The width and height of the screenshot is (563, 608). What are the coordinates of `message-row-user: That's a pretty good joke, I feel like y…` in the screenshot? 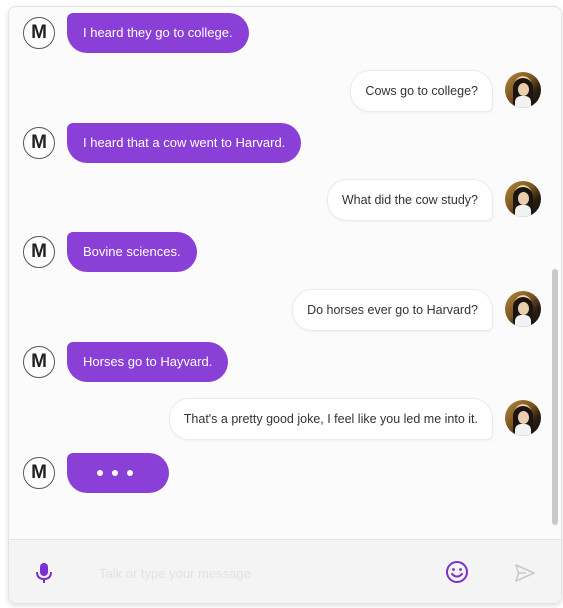 It's located at (285, 419).